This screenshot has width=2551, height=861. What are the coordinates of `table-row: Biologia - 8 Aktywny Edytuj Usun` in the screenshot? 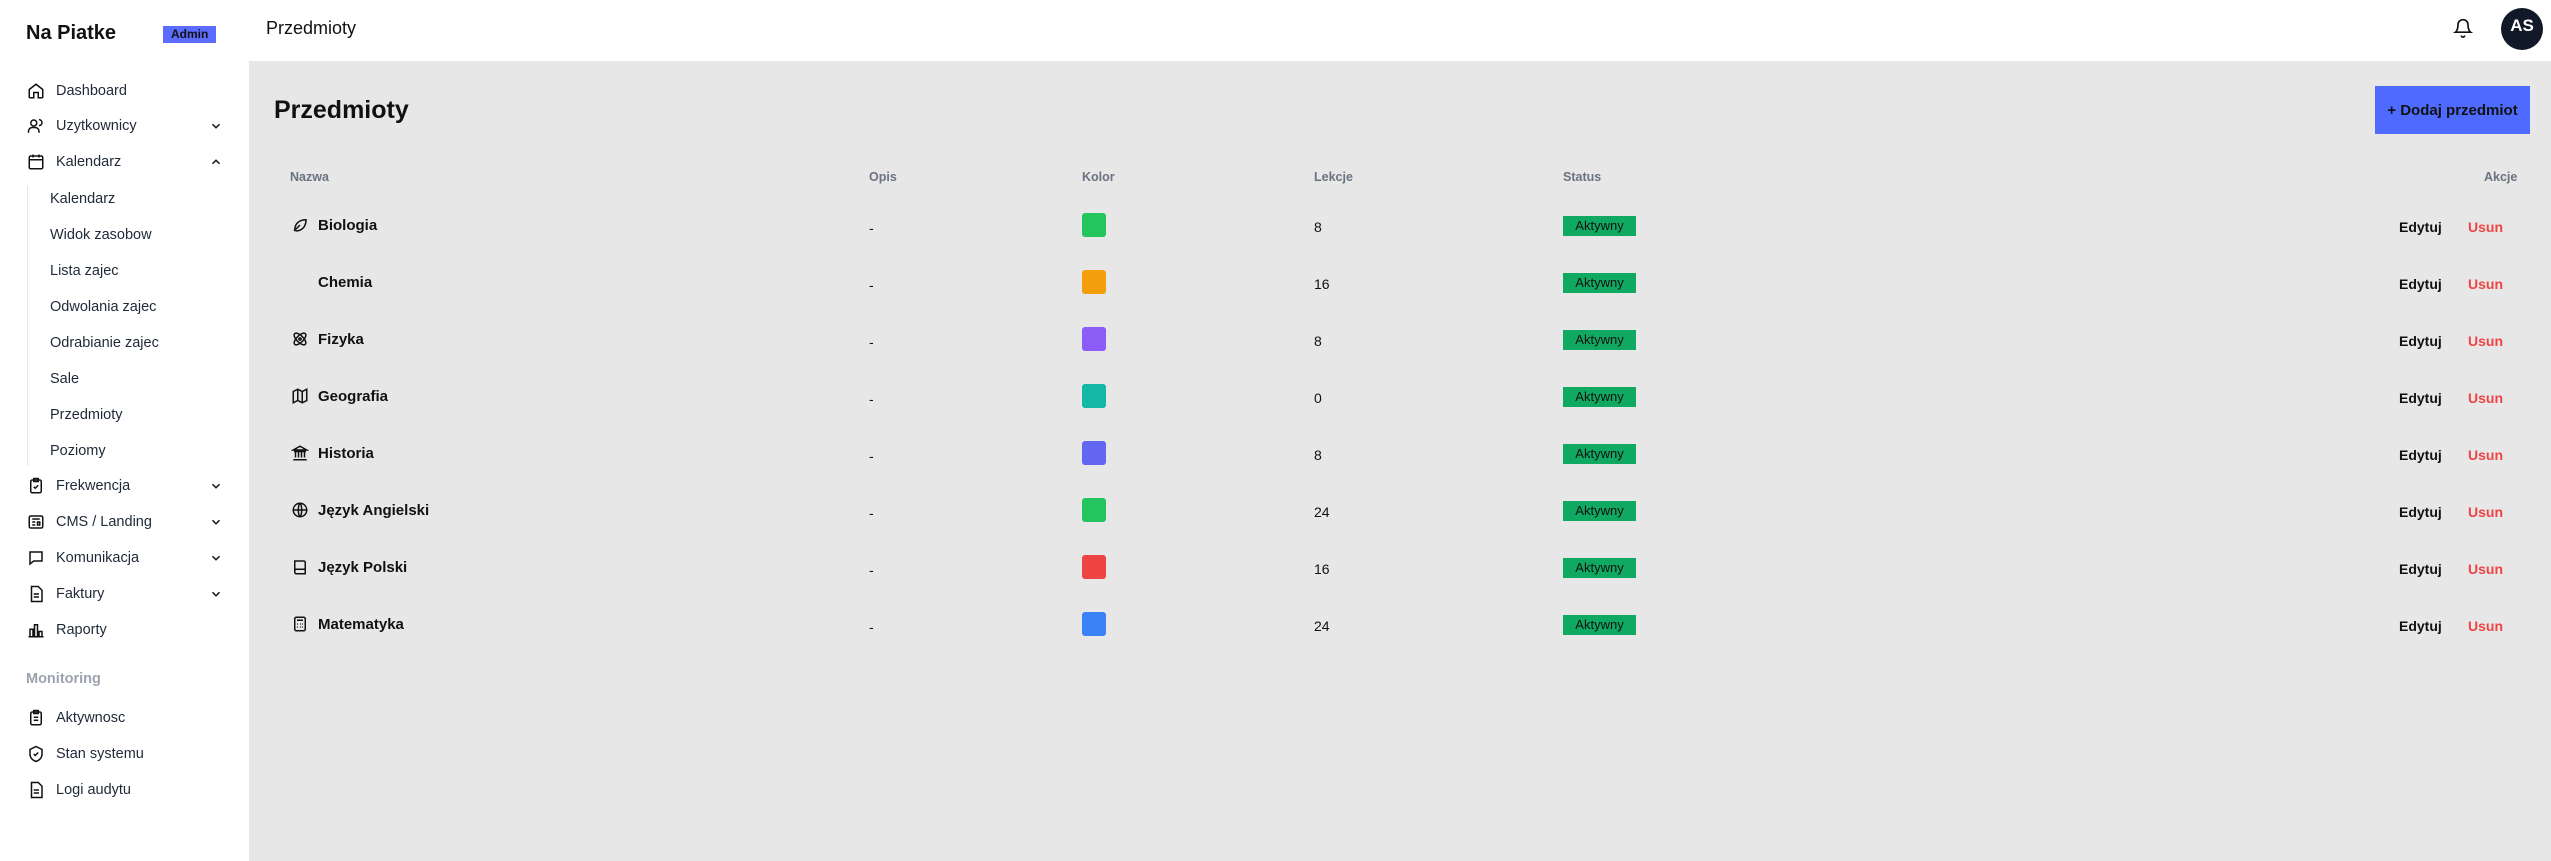 It's located at (1399, 242).